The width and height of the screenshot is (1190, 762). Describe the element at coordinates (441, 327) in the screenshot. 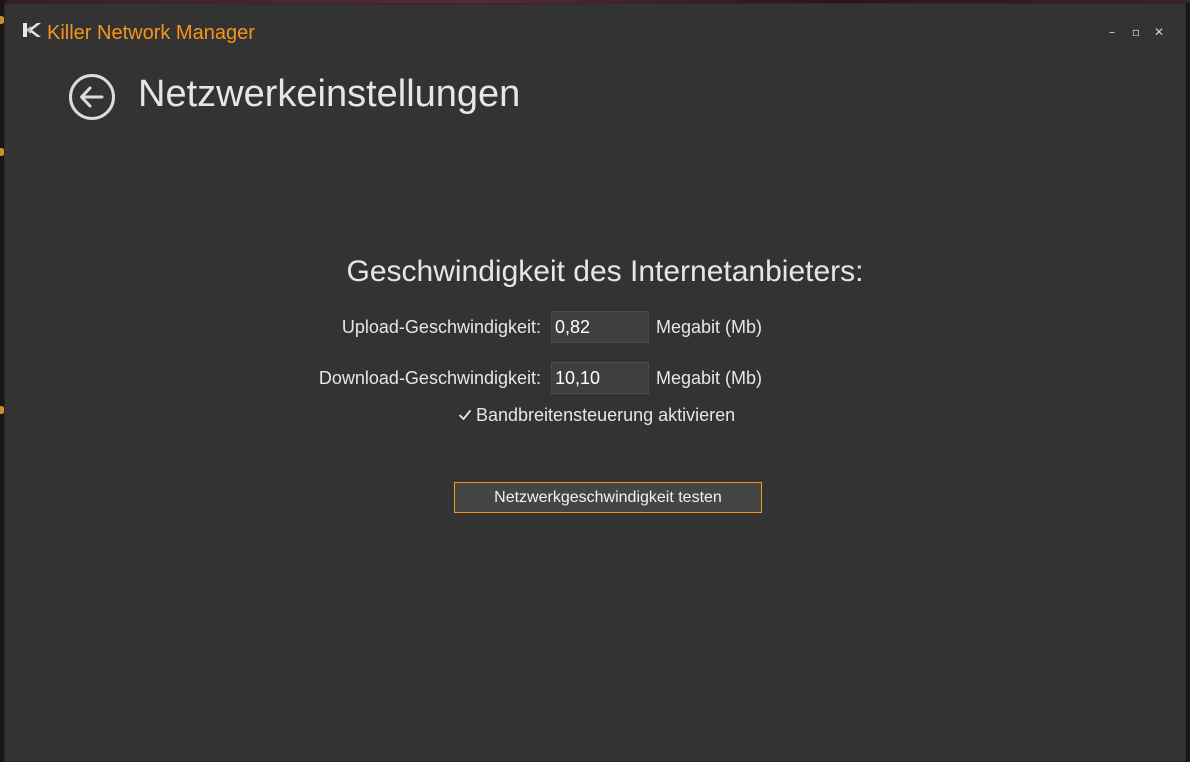

I see `upload-speed-label: Upload-Geschwindigkeit:` at that location.